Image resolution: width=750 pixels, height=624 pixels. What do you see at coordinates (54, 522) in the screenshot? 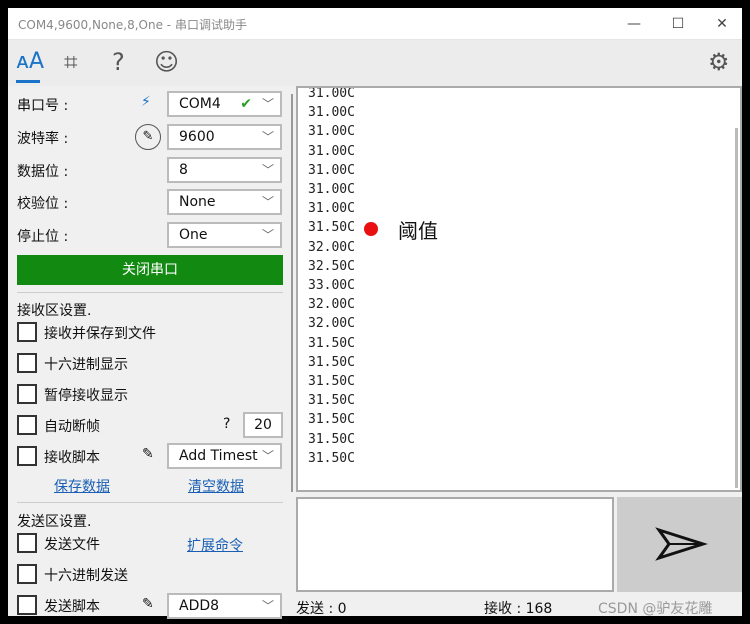
I see `send-settings-title: 发送区设置.` at bounding box center [54, 522].